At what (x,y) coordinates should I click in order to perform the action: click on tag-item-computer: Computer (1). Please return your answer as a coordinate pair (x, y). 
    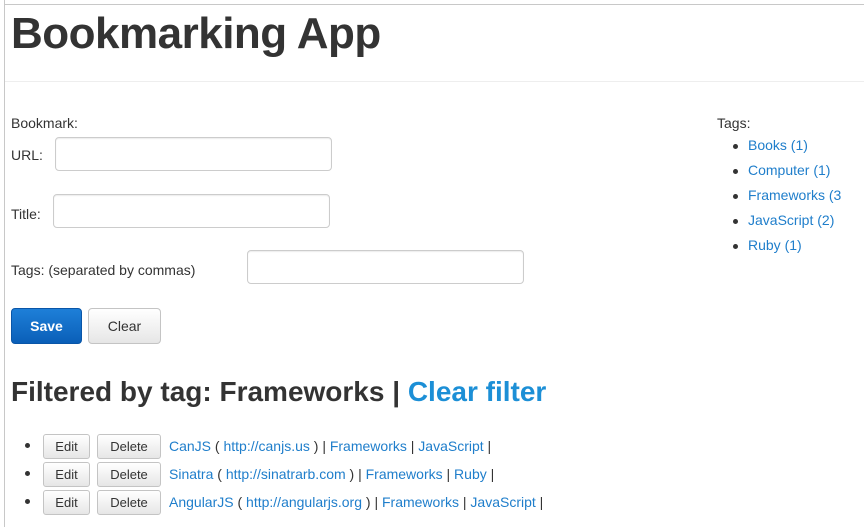
    Looking at the image, I should click on (779, 174).